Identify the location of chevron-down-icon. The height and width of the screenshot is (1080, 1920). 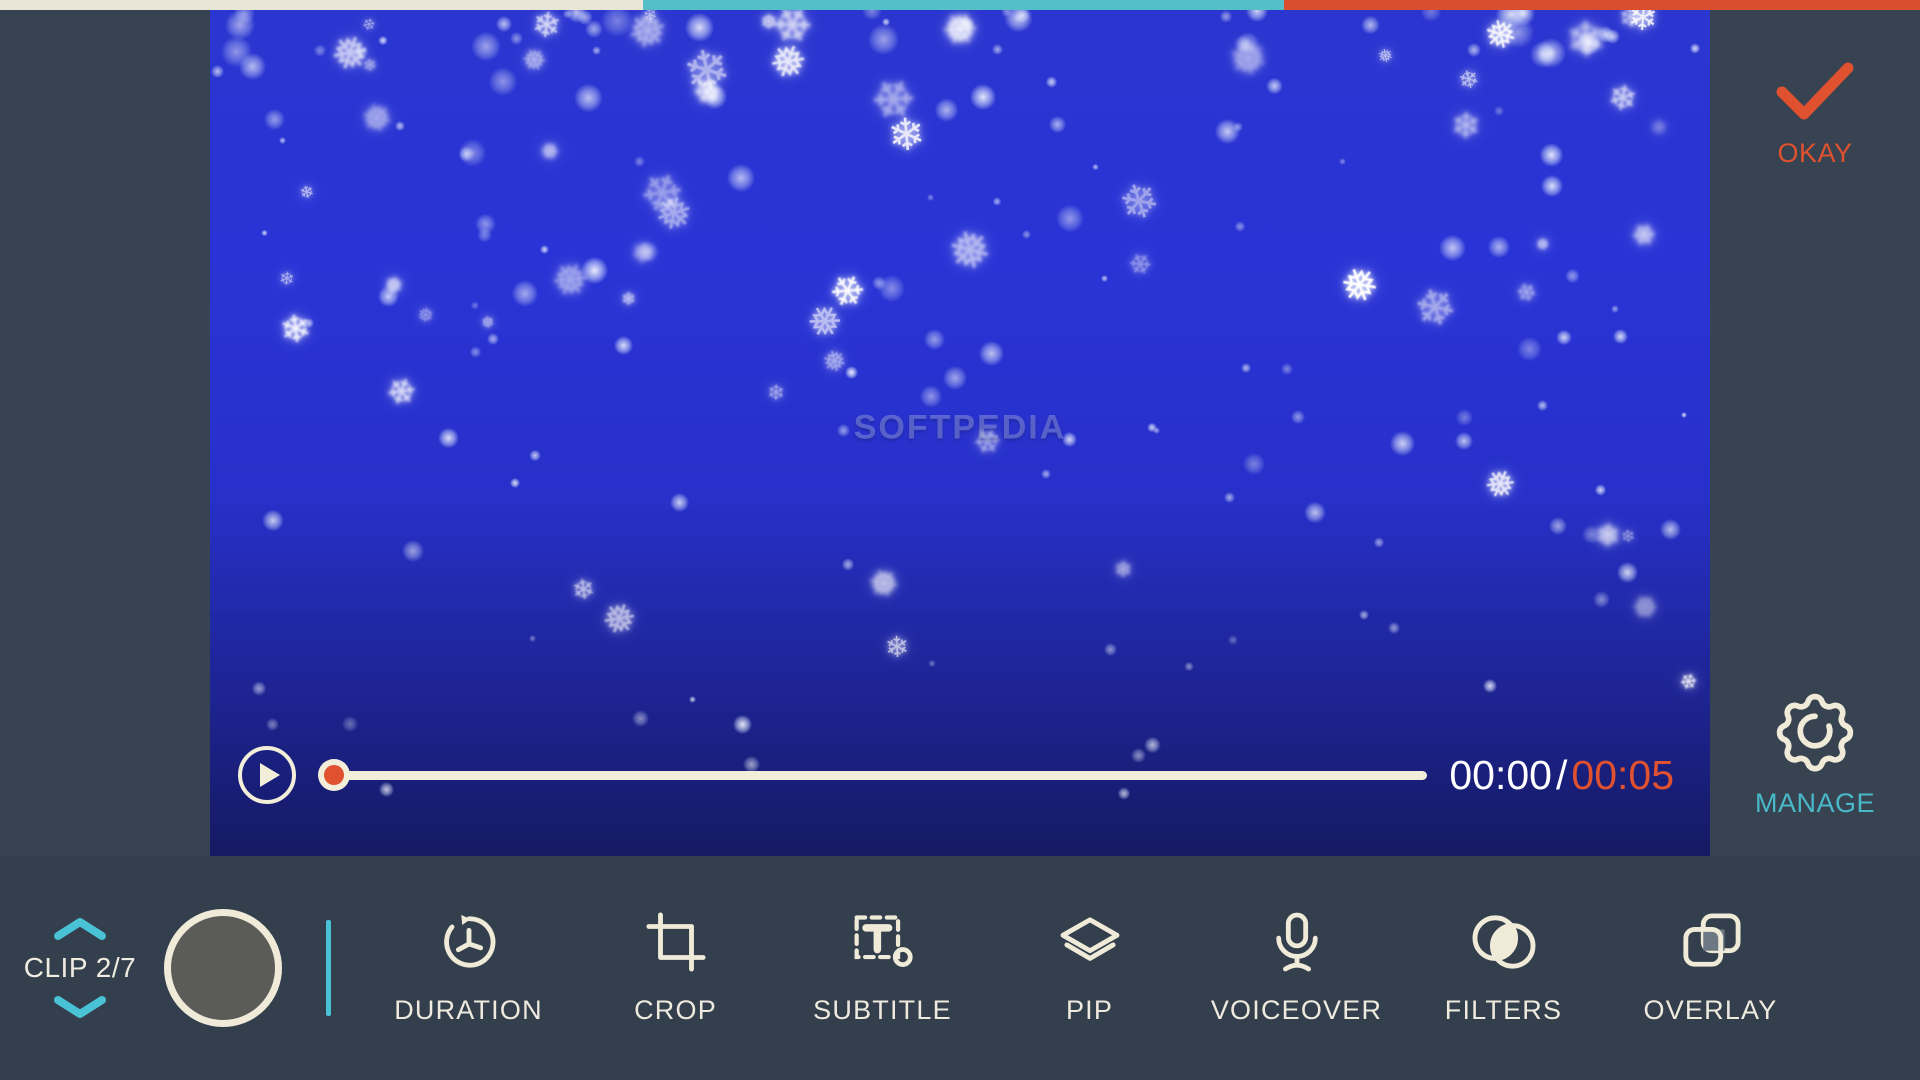
(80, 1007).